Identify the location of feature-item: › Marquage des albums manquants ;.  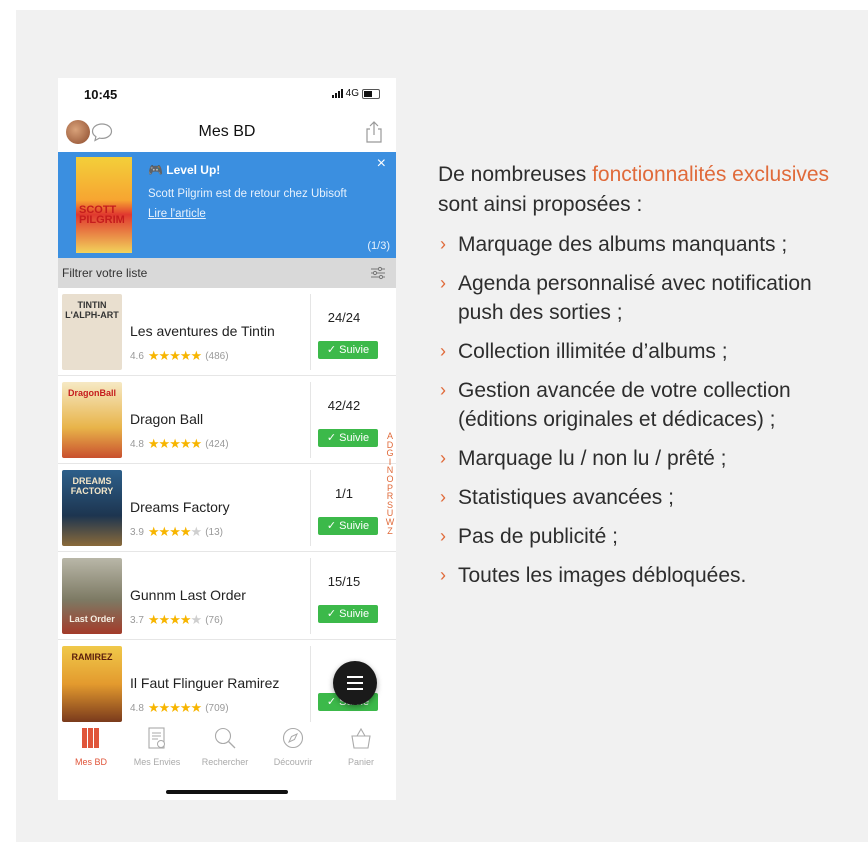
(648, 244).